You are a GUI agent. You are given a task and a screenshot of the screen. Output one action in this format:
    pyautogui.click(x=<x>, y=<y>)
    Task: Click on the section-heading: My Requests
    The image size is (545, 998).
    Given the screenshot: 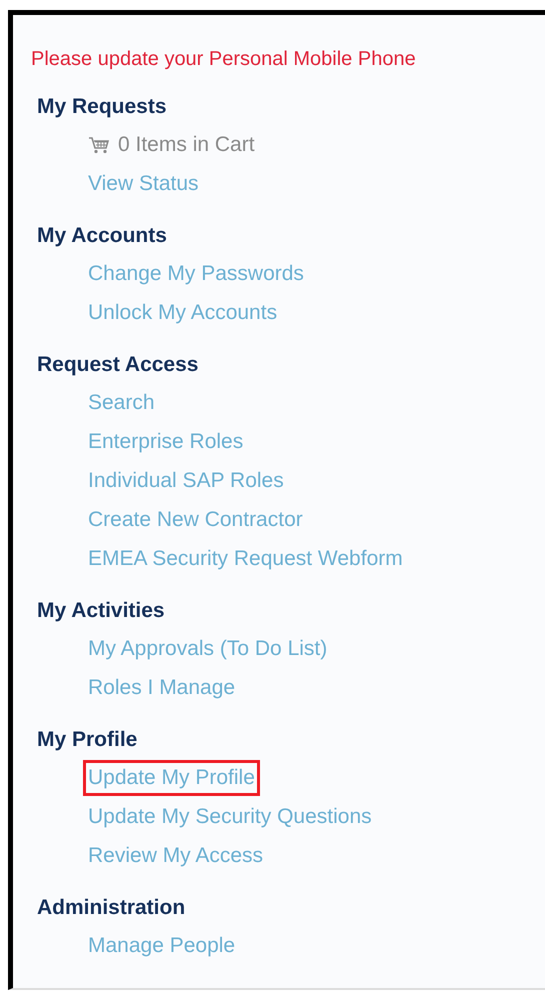 What is the action you would take?
    pyautogui.click(x=102, y=107)
    